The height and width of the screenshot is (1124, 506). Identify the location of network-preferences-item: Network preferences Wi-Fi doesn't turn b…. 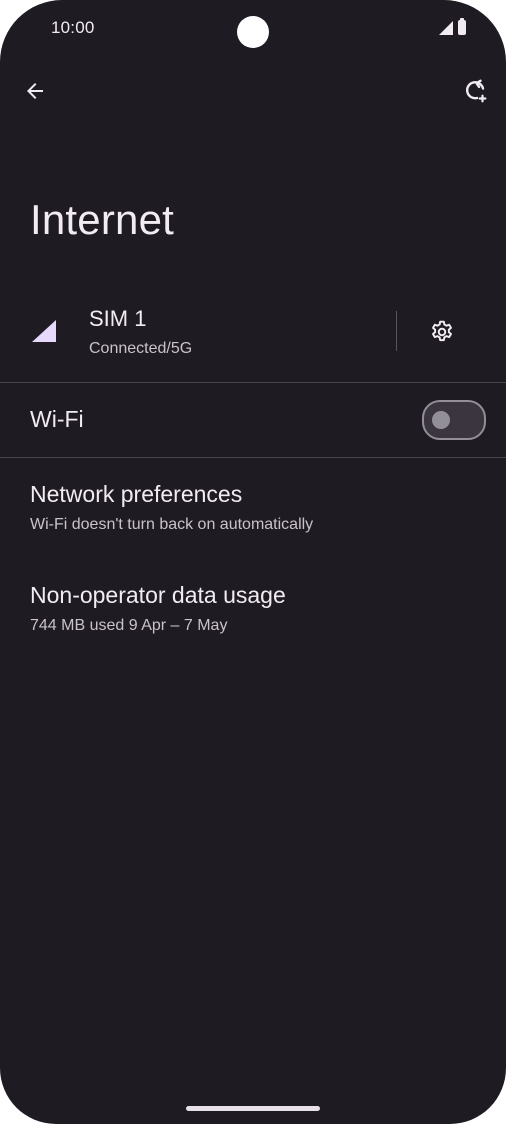
(253, 516).